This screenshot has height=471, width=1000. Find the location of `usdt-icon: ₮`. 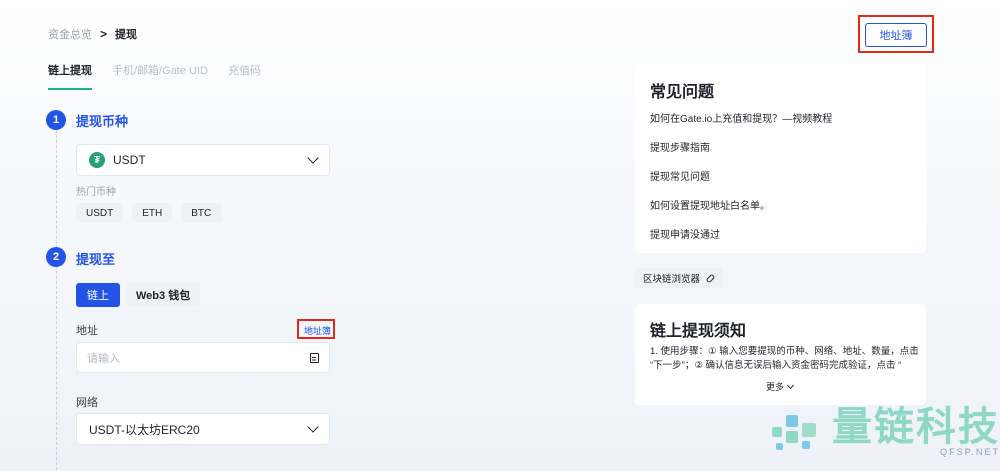

usdt-icon: ₮ is located at coordinates (97, 160).